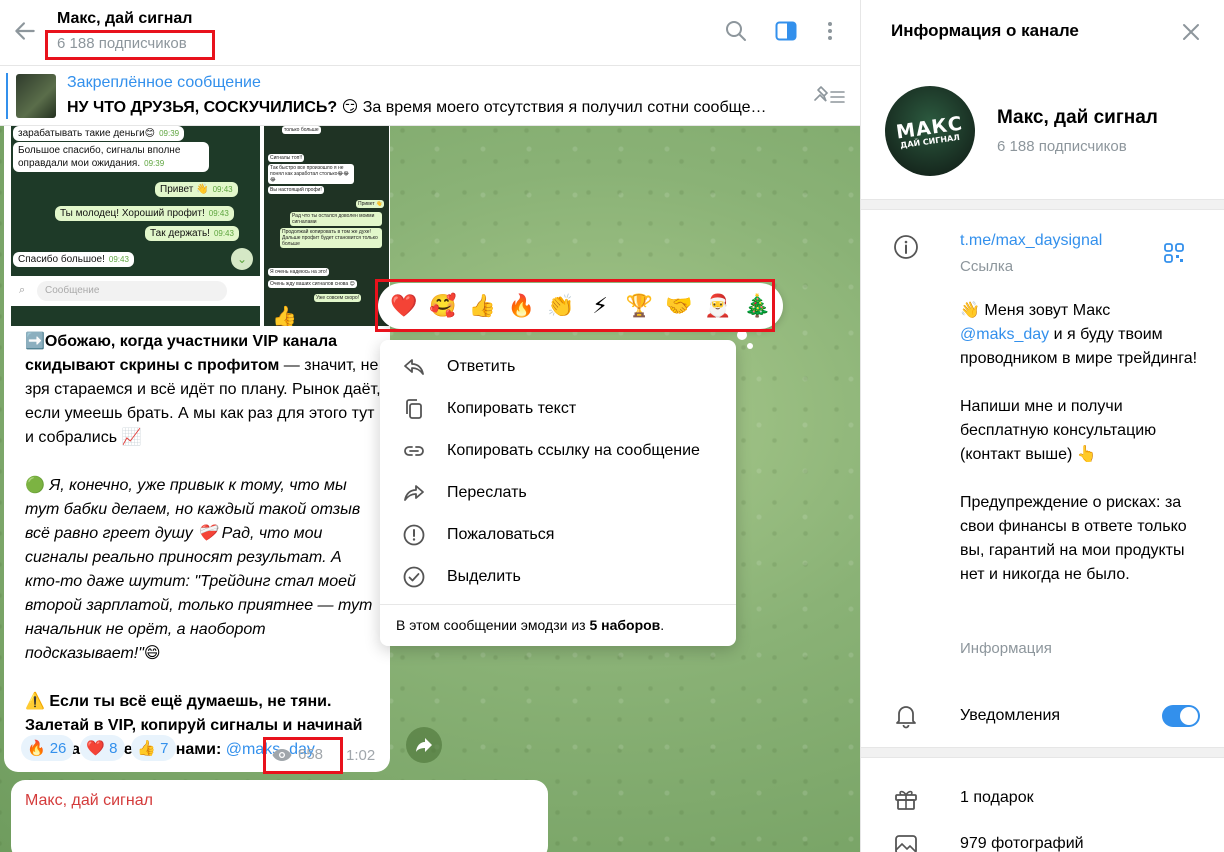  Describe the element at coordinates (512, 408) in the screenshot. I see `menu-copy-text-label: Копировать текст` at that location.